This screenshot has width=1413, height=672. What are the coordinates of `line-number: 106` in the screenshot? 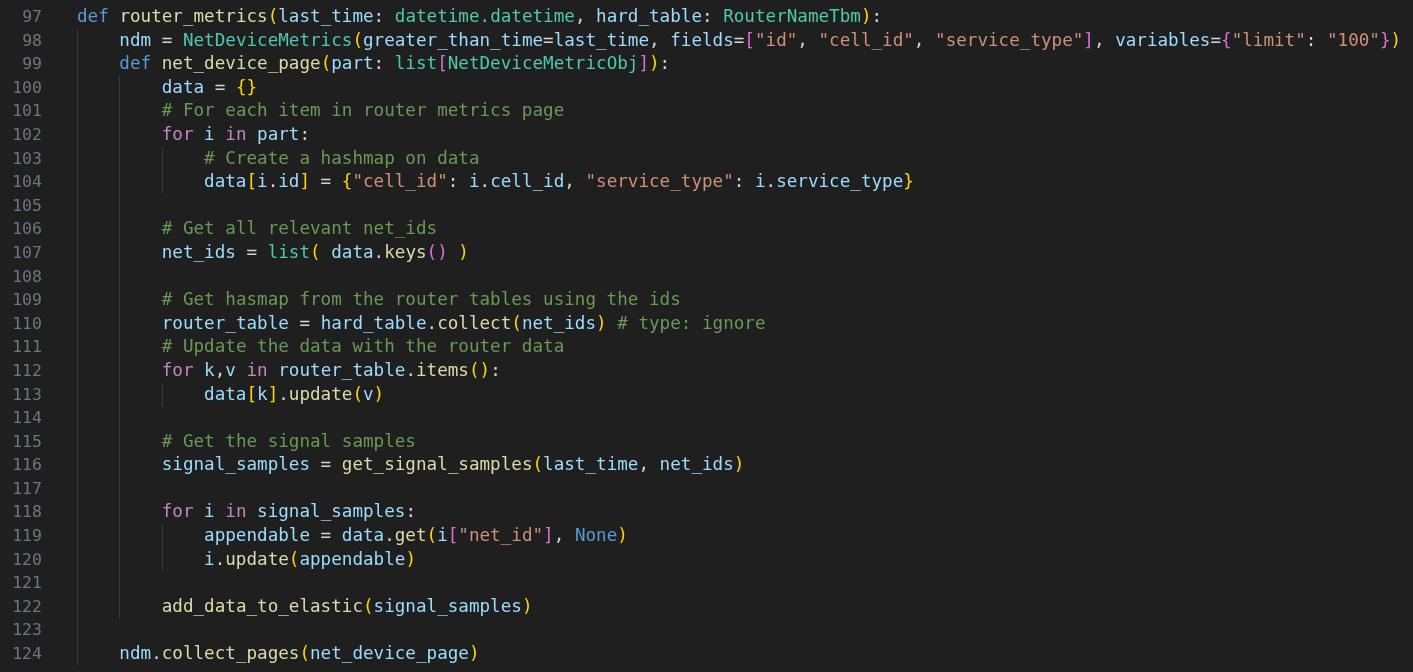 It's located at (26, 229).